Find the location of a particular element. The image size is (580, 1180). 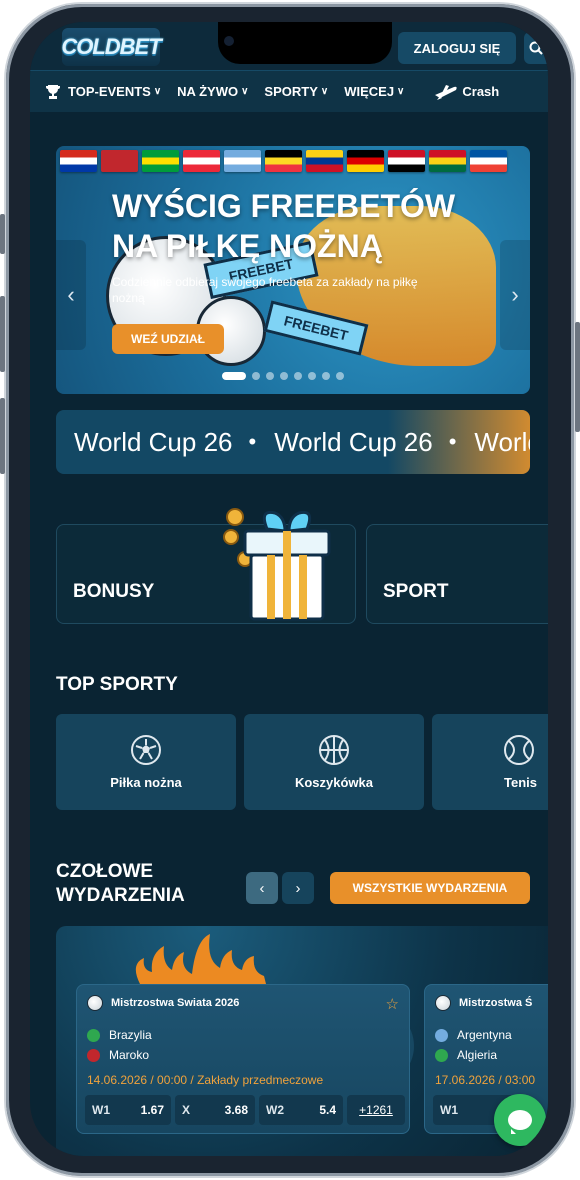

banner-next-arrow: › is located at coordinates (515, 295).